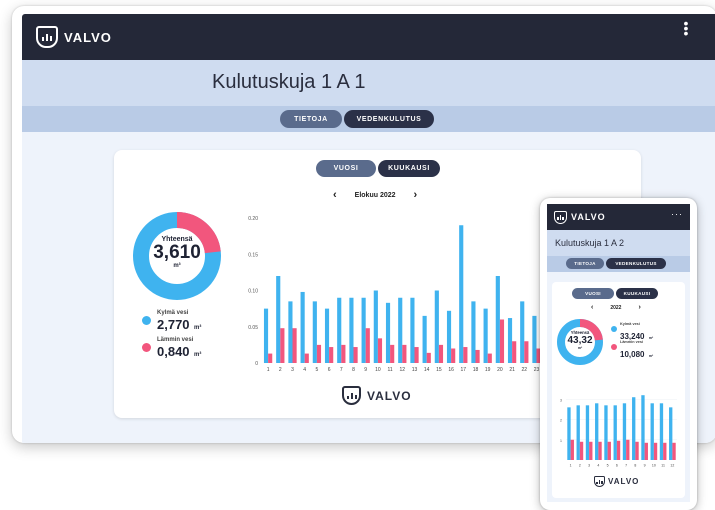  I want to click on x-tick-label: 21, so click(512, 370).